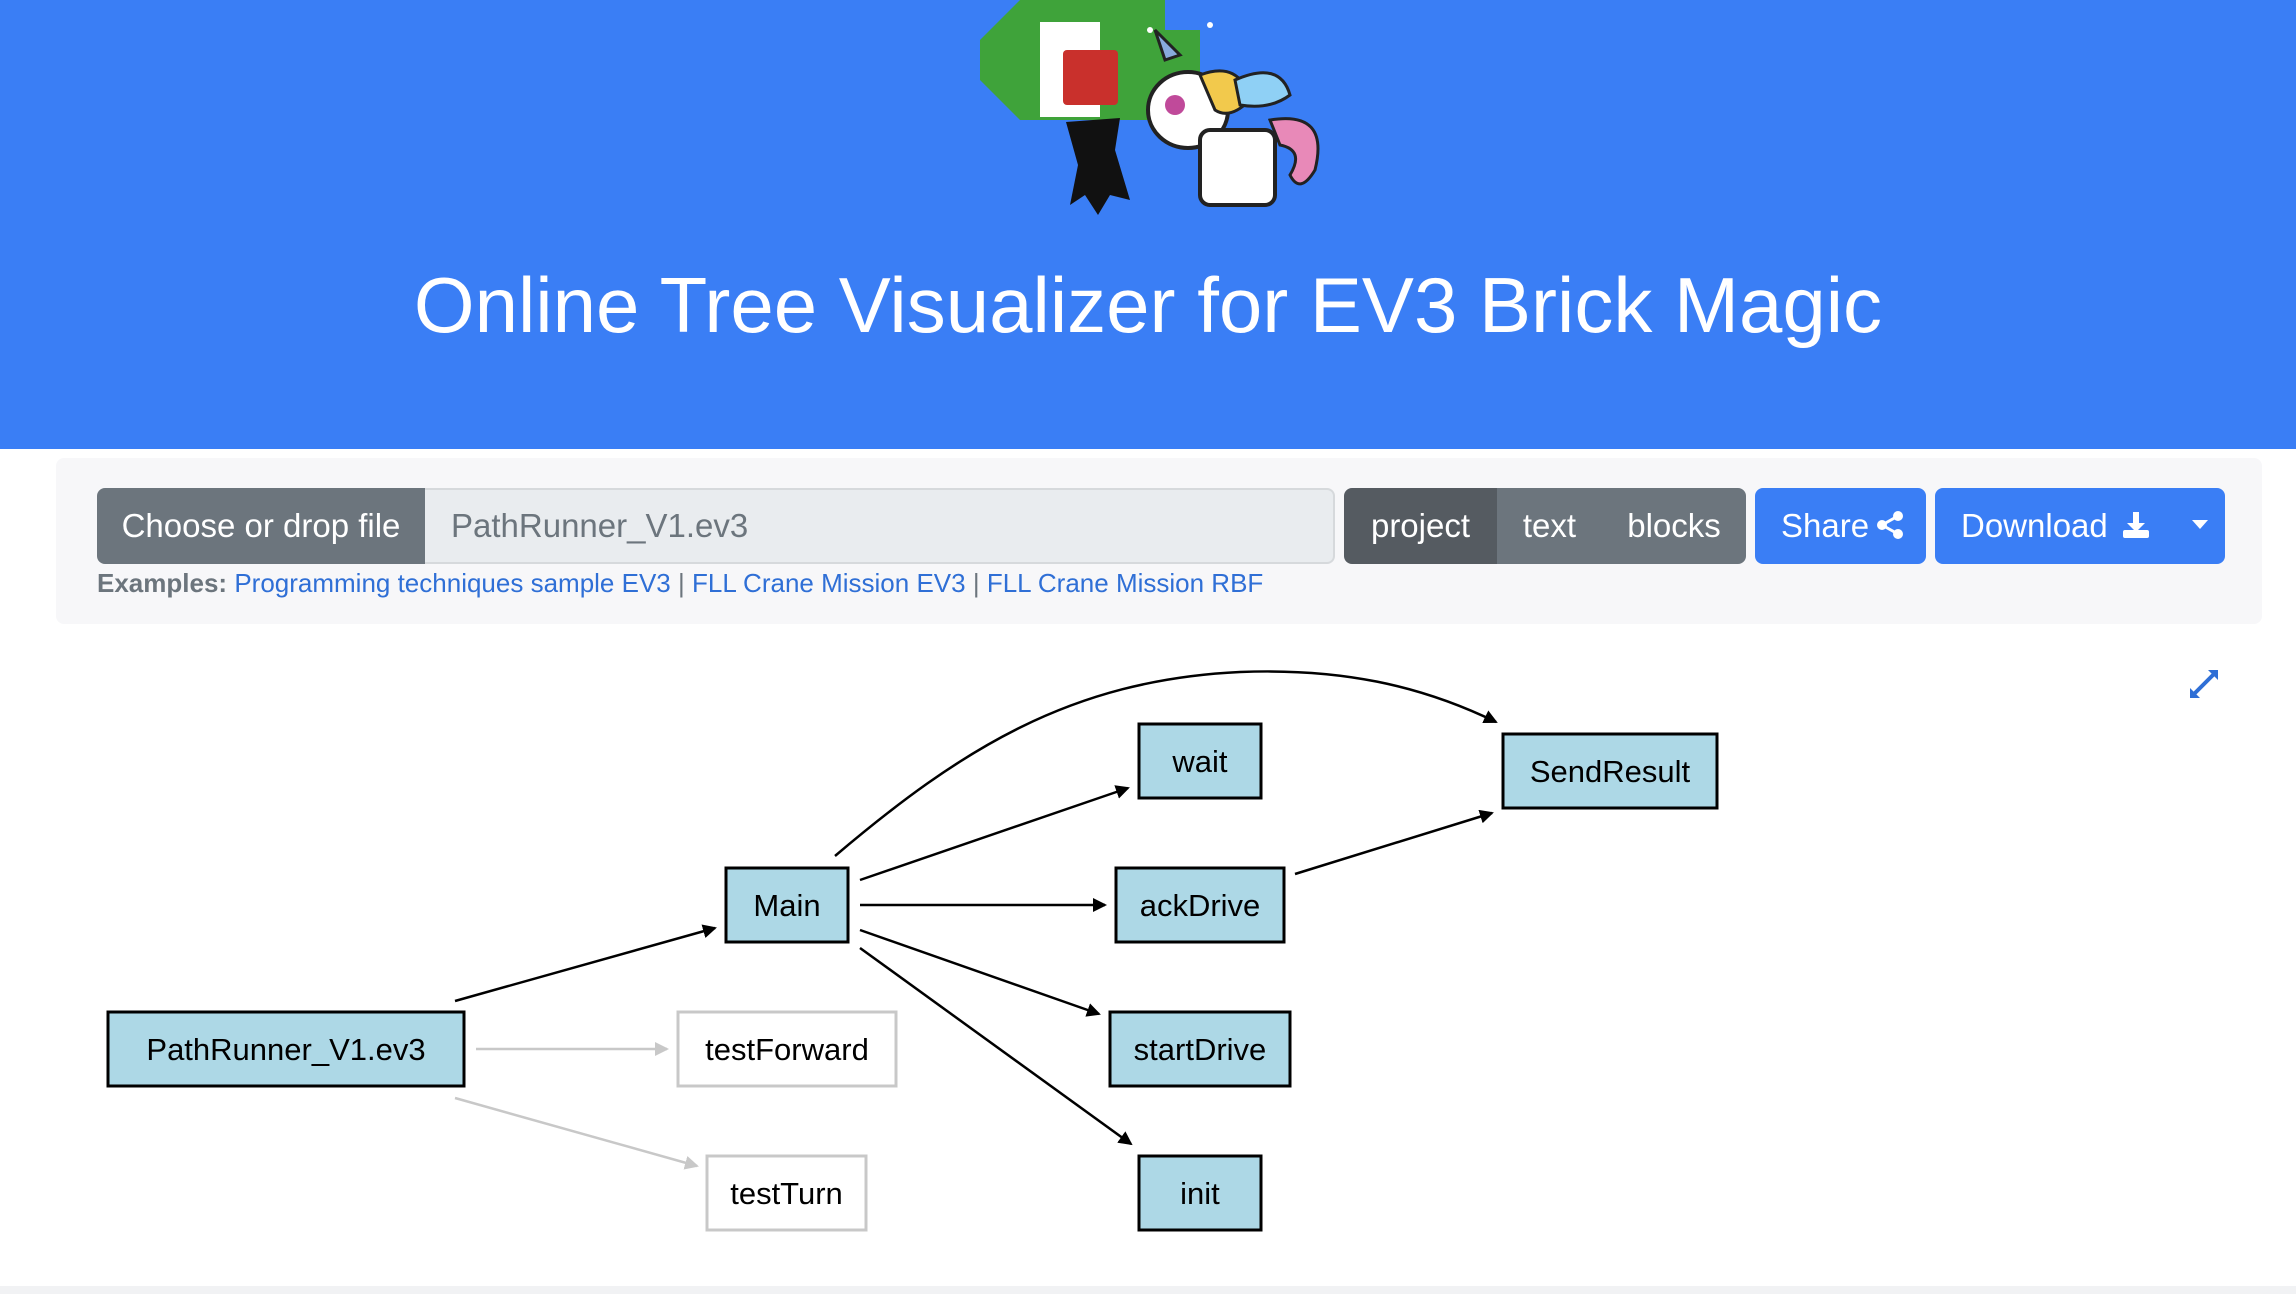  Describe the element at coordinates (1890, 525) in the screenshot. I see `share-icon` at that location.